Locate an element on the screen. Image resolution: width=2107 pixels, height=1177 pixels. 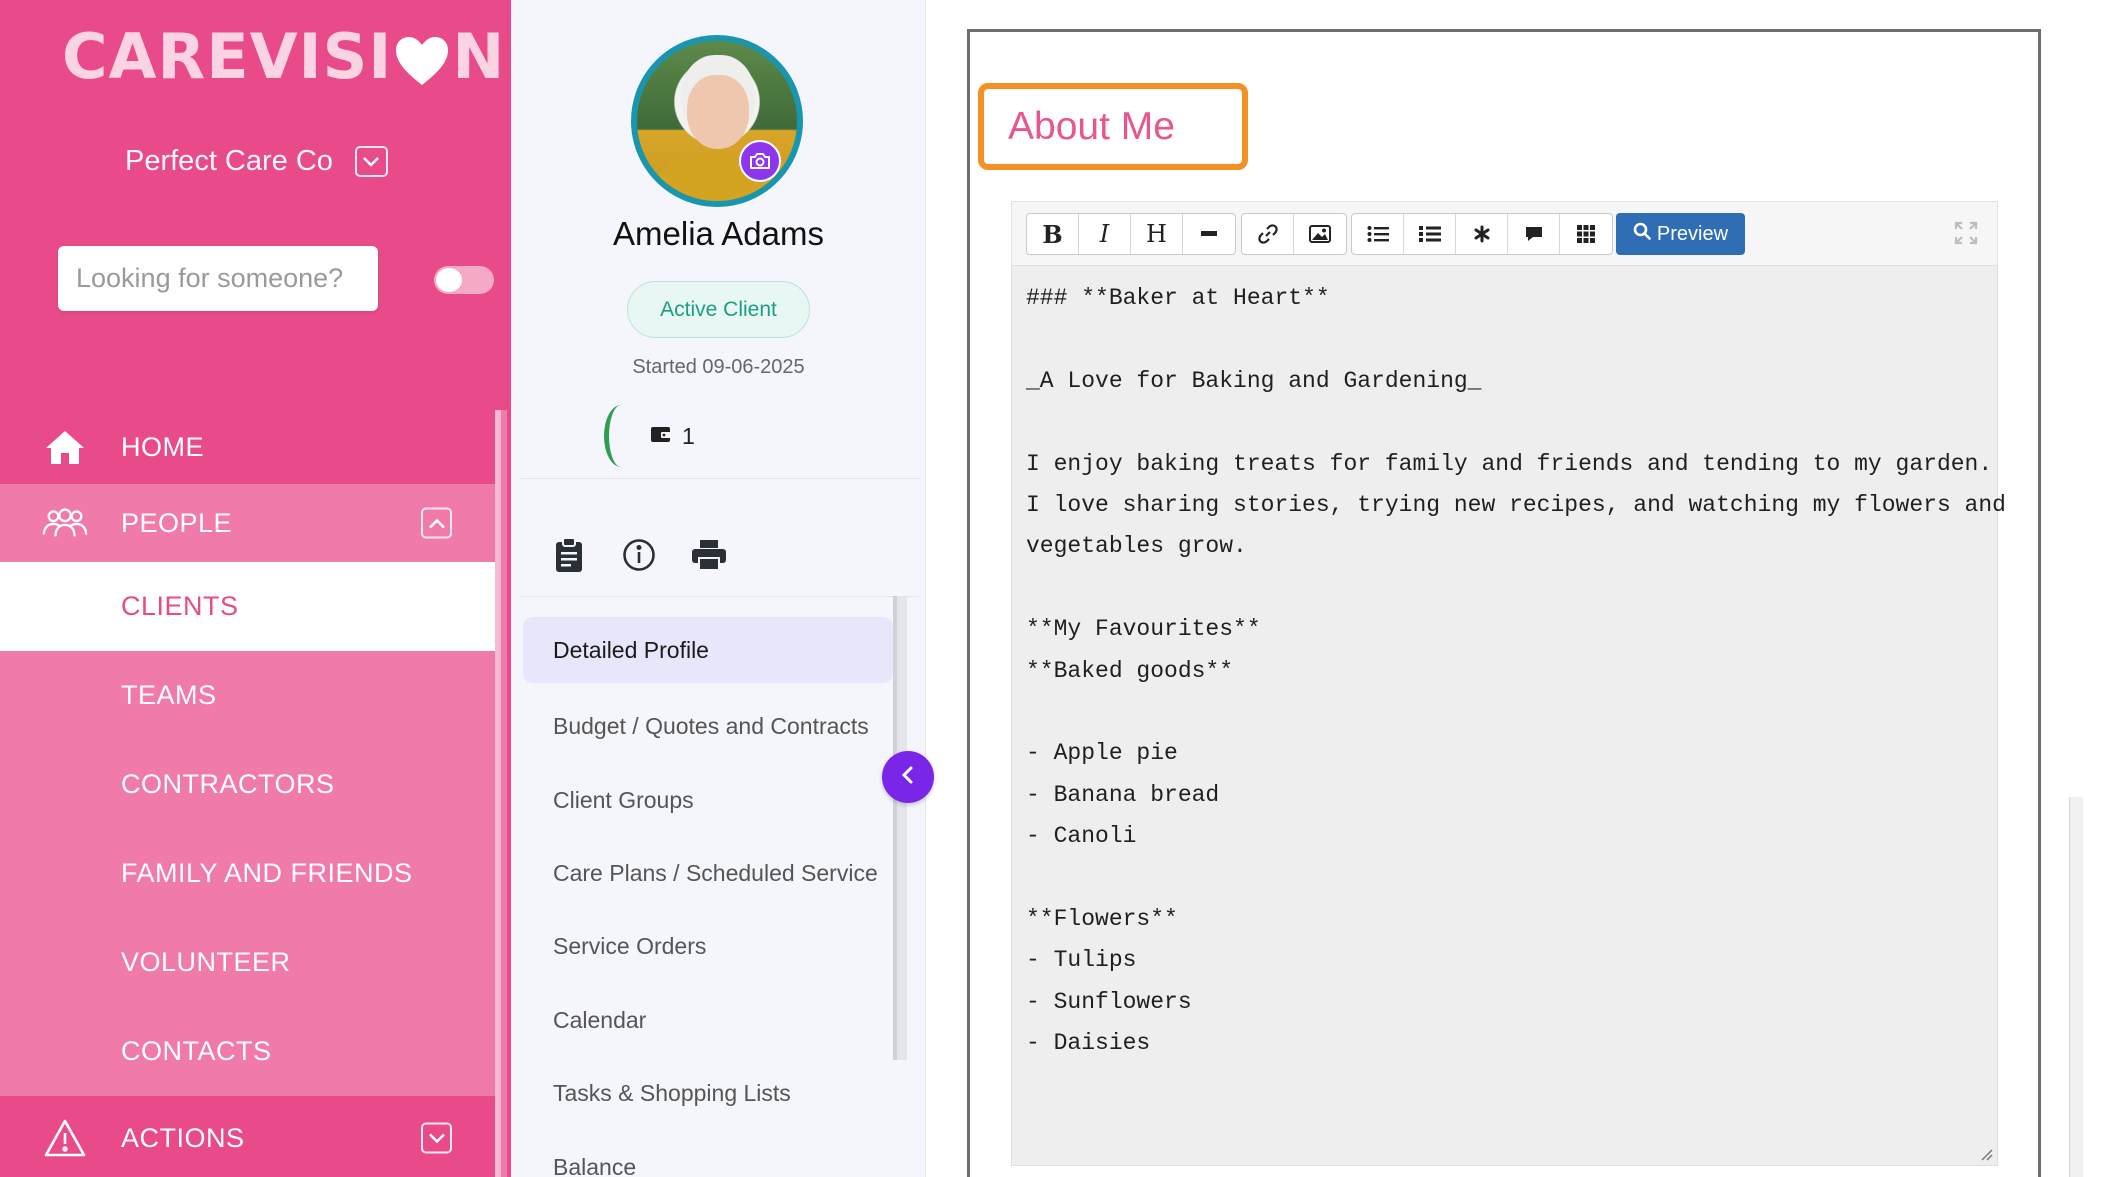
menu-item-budget-quotes-contracts: Budget / Quotes and Contracts is located at coordinates (708, 726).